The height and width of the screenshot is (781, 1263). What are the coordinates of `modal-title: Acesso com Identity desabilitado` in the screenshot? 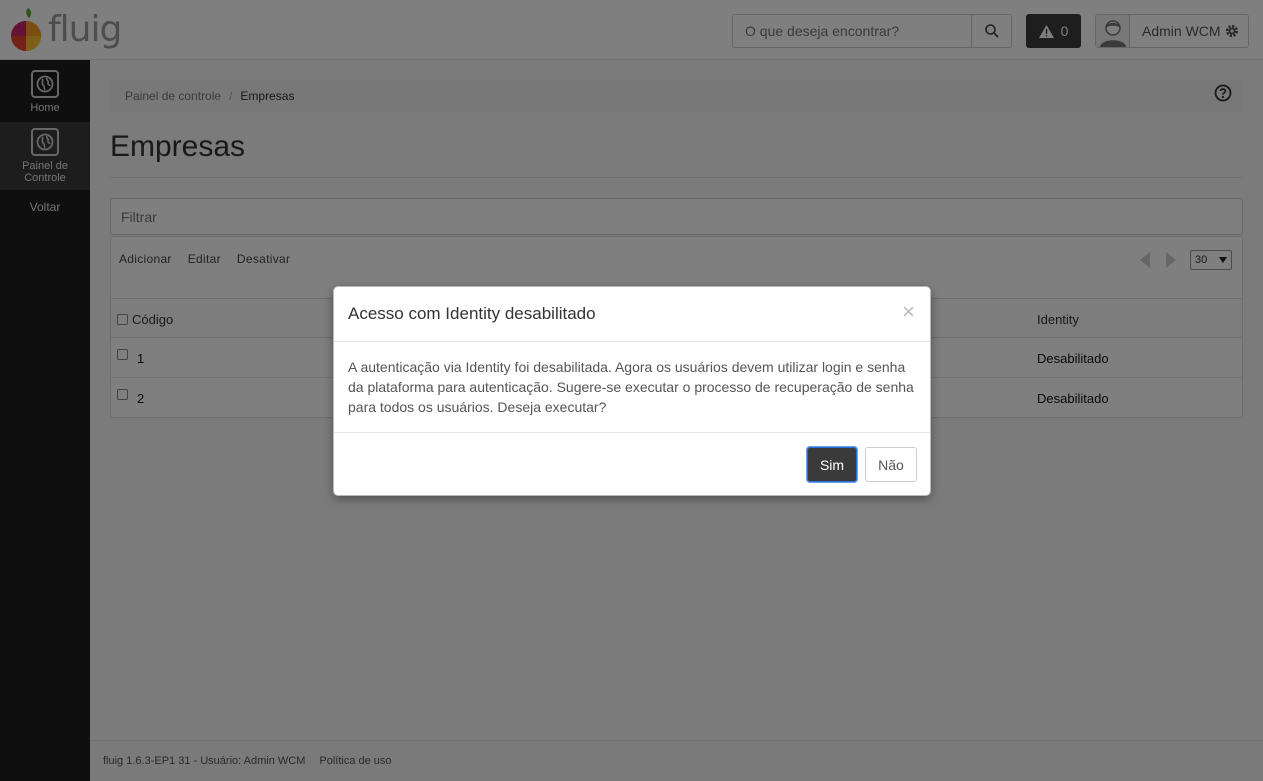 It's located at (472, 313).